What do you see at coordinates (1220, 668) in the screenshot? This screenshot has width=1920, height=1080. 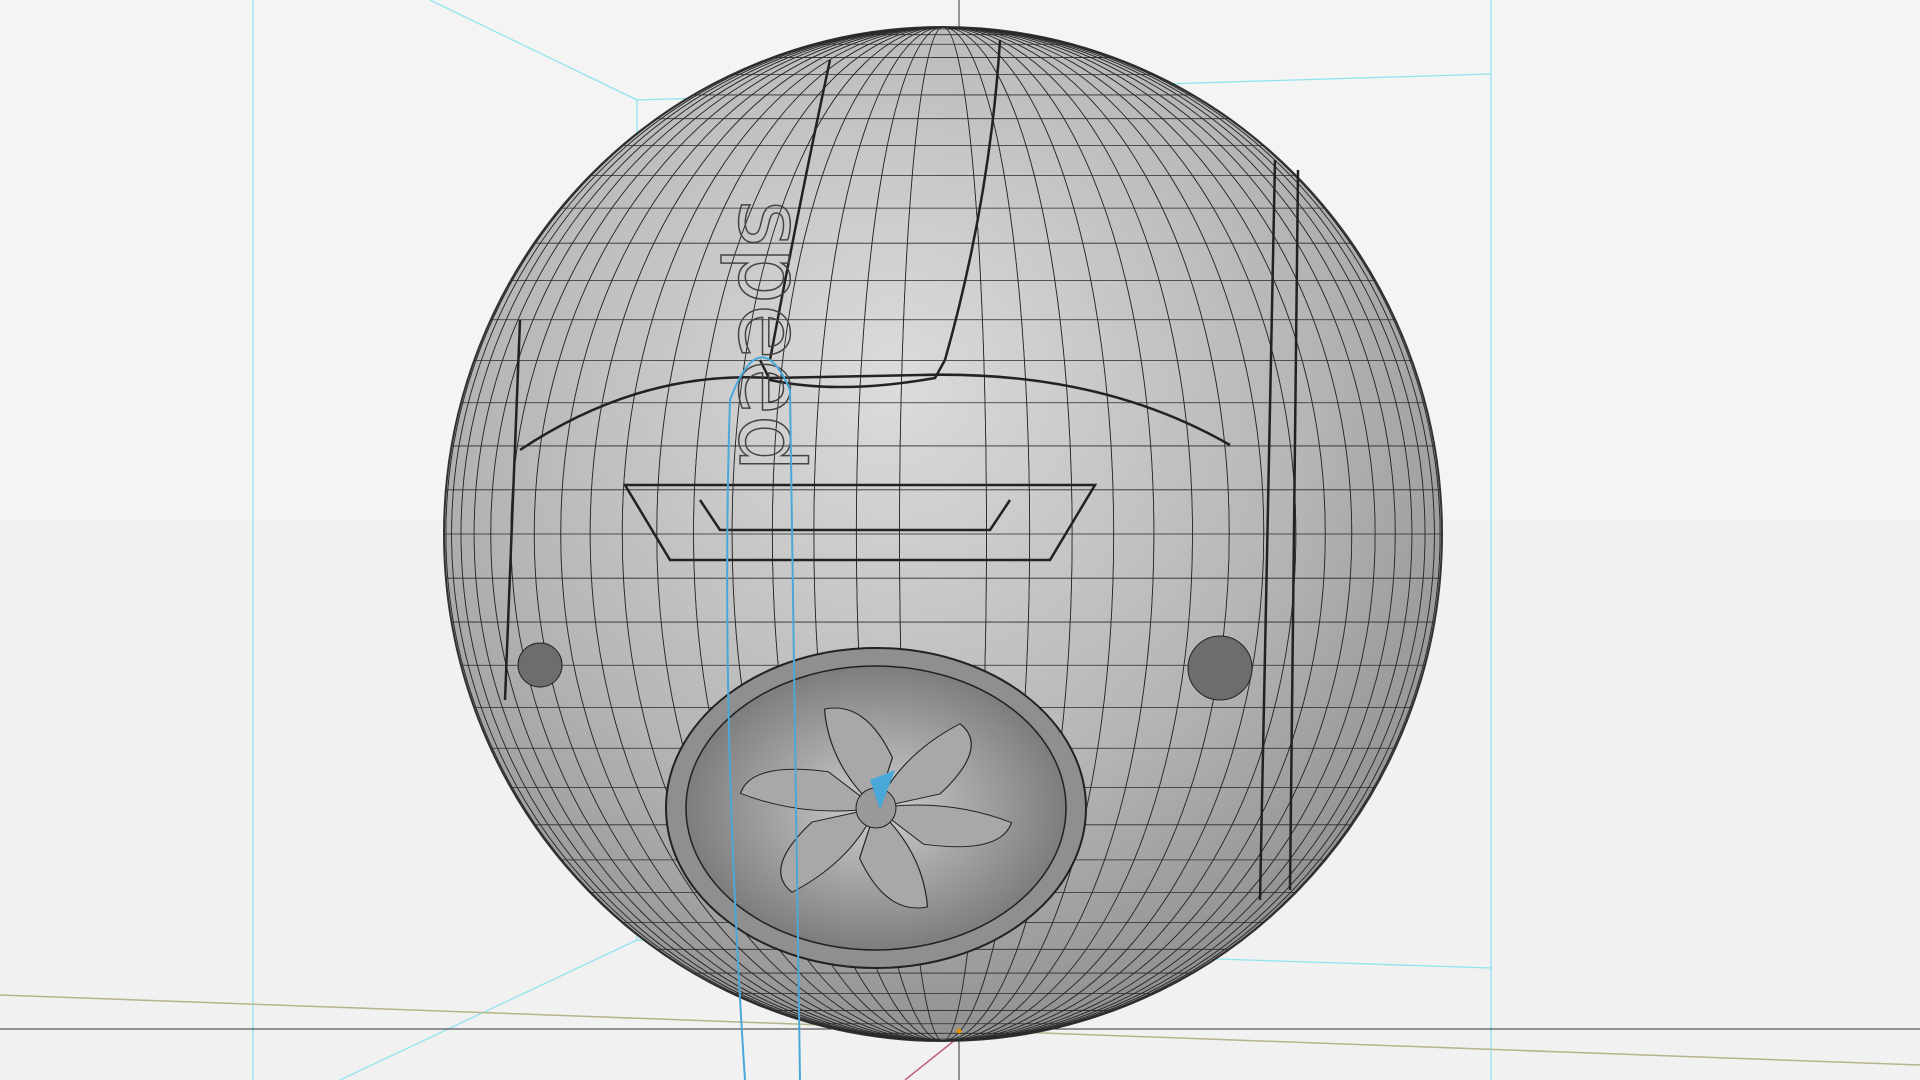 I see `right-port` at bounding box center [1220, 668].